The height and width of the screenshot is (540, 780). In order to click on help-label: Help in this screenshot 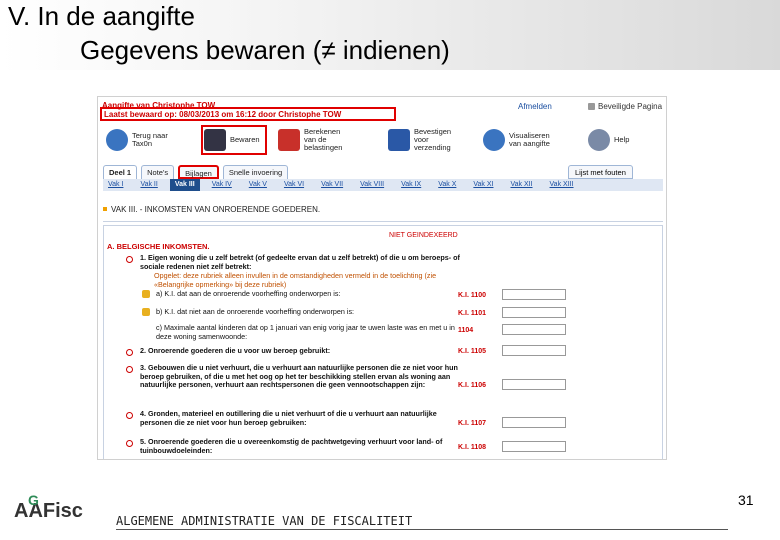, I will do `click(622, 139)`.